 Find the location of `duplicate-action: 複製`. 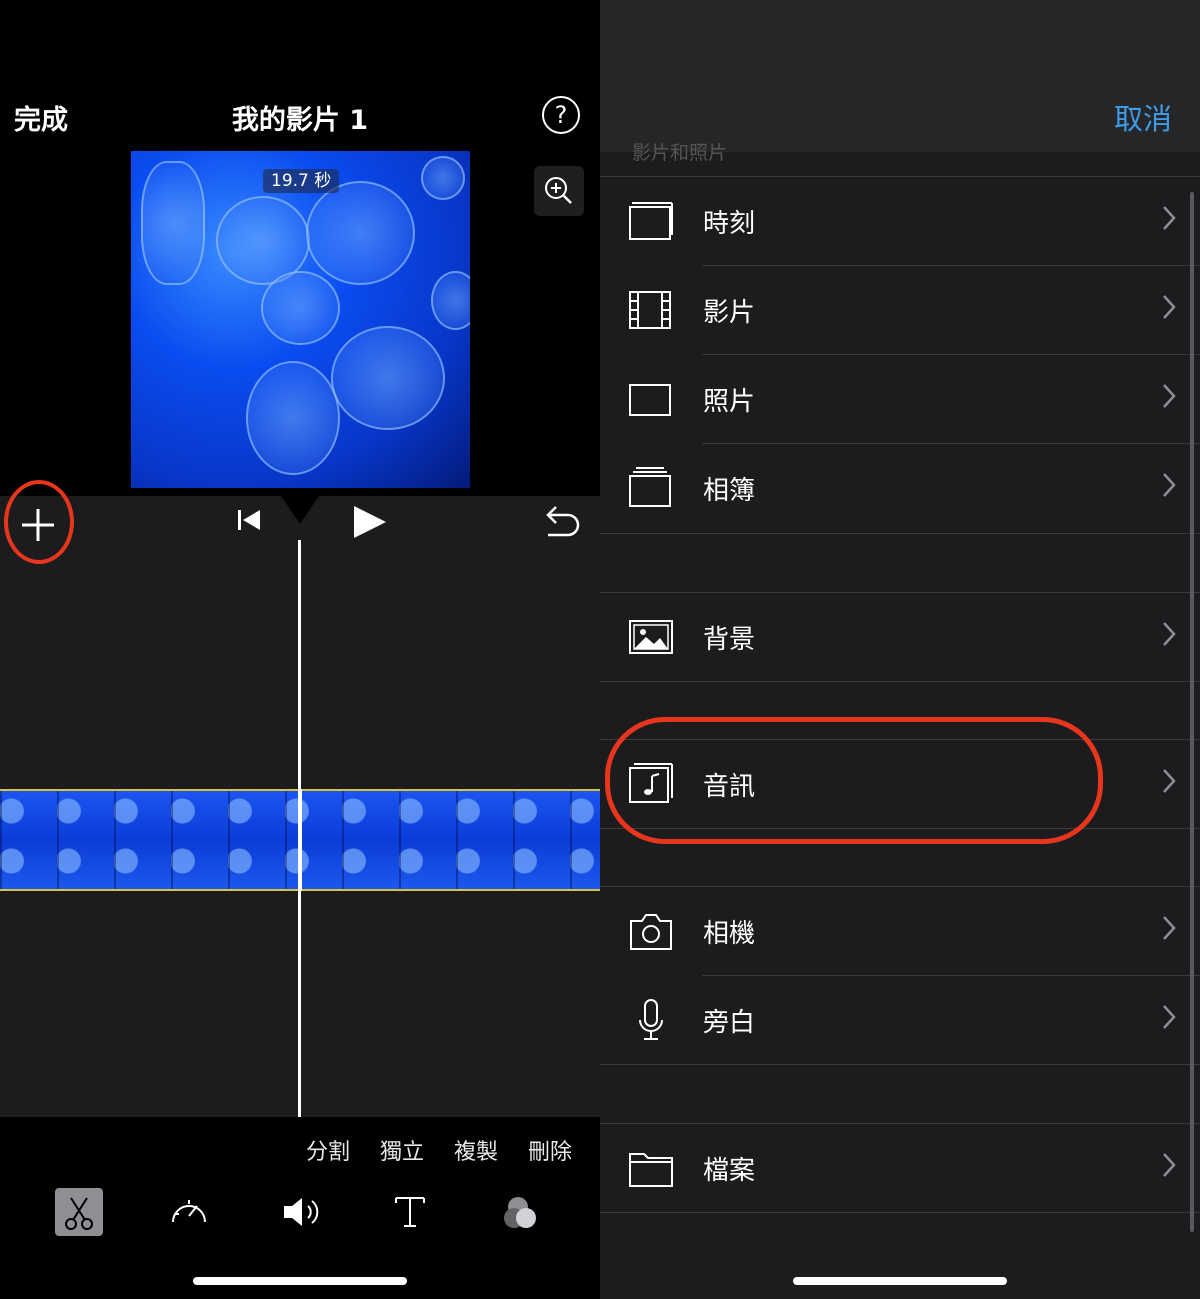

duplicate-action: 複製 is located at coordinates (476, 1150).